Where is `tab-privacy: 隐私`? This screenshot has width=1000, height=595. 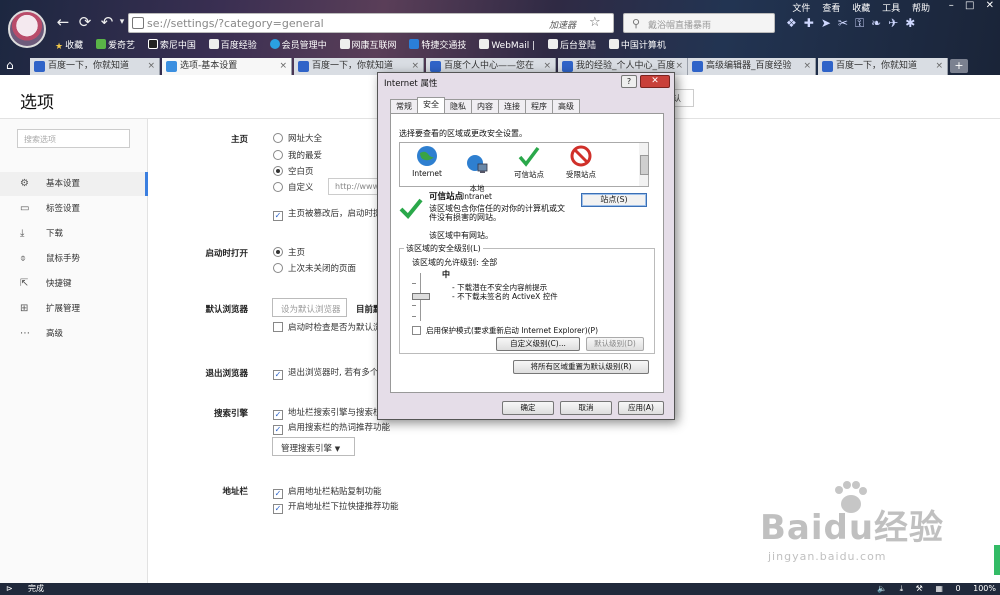 tab-privacy: 隐私 is located at coordinates (458, 106).